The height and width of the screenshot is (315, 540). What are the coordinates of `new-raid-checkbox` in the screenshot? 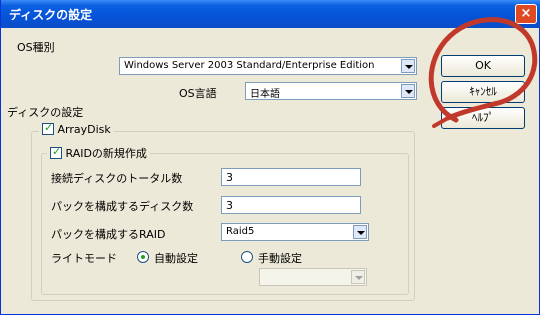 It's located at (56, 152).